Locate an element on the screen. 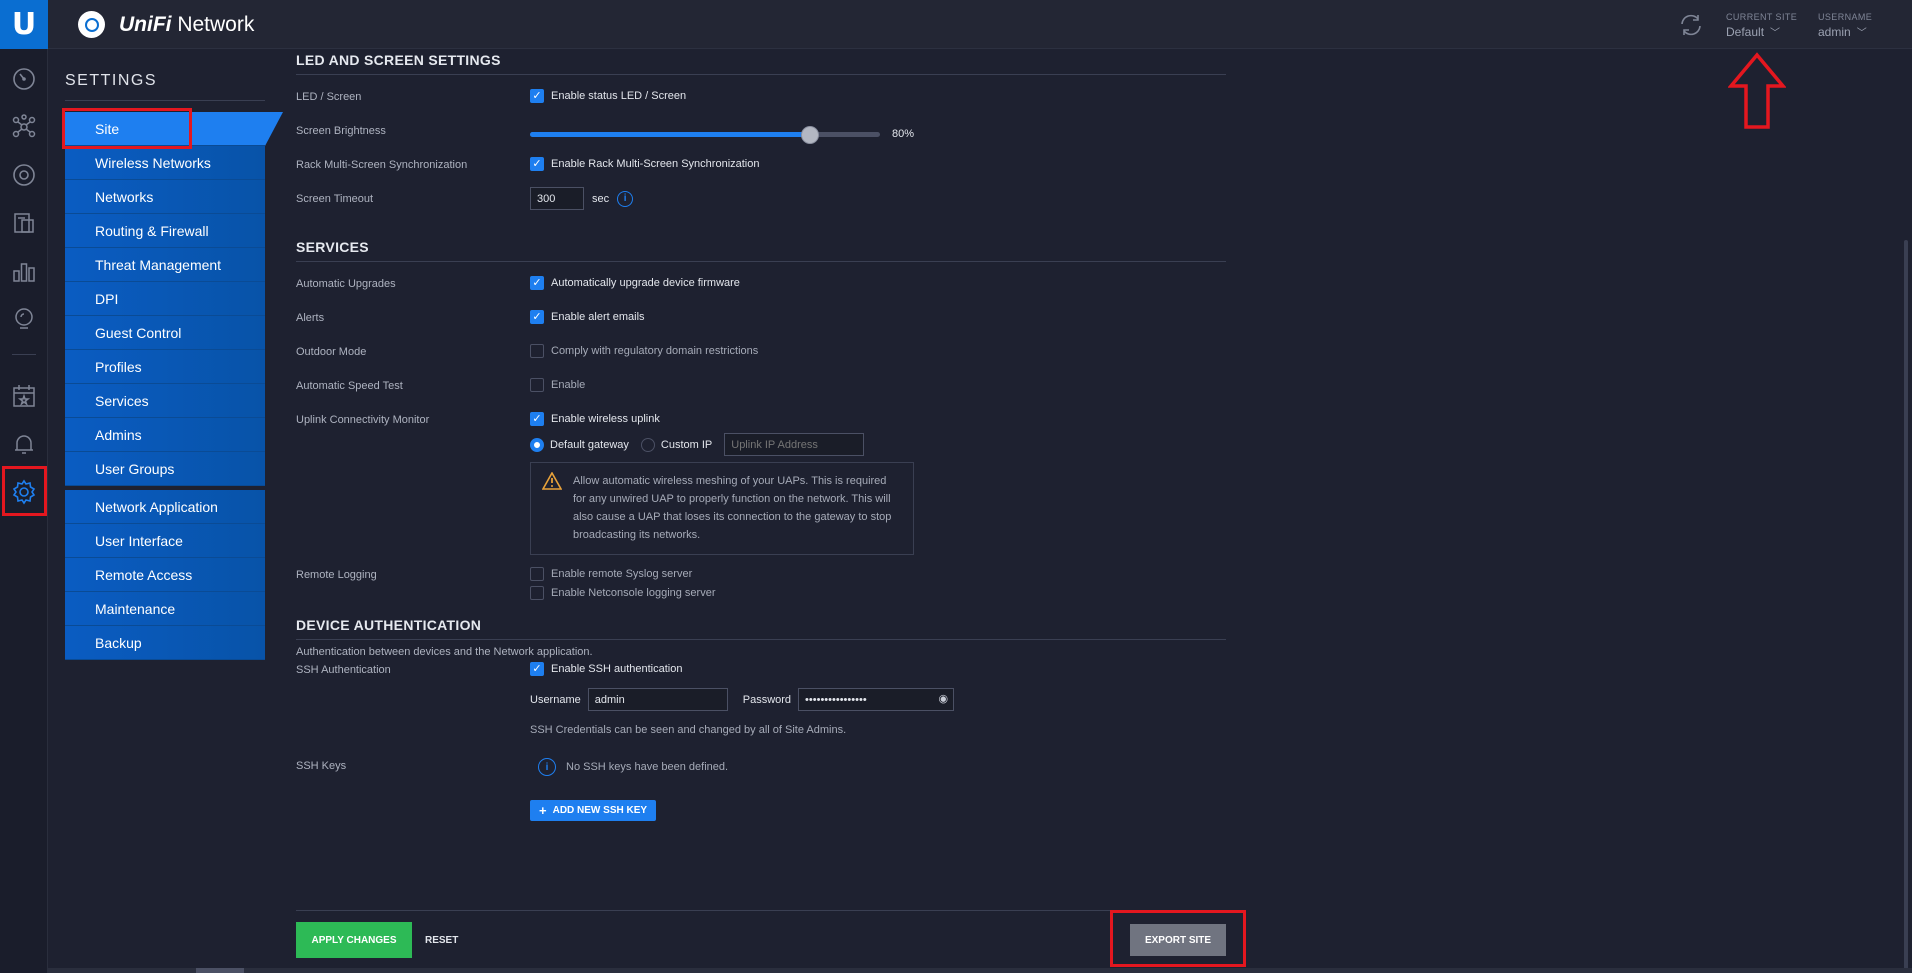  led-checkbox: Enable status LED / Screen is located at coordinates (608, 96).